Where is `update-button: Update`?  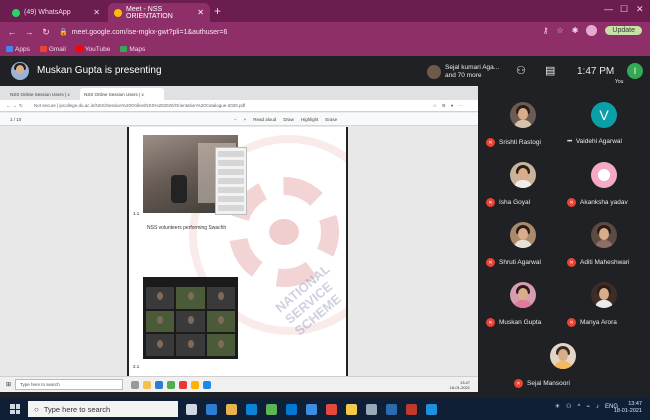 update-button: Update is located at coordinates (623, 30).